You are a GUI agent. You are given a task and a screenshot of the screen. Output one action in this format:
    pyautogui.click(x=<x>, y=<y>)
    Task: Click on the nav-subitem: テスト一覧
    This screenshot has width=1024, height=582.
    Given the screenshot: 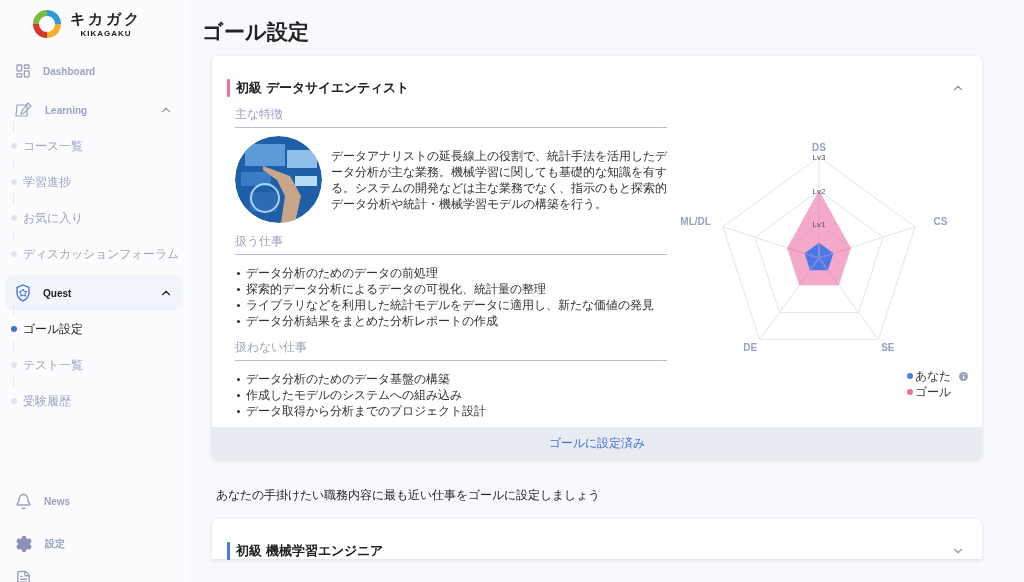 What is the action you would take?
    pyautogui.click(x=53, y=365)
    